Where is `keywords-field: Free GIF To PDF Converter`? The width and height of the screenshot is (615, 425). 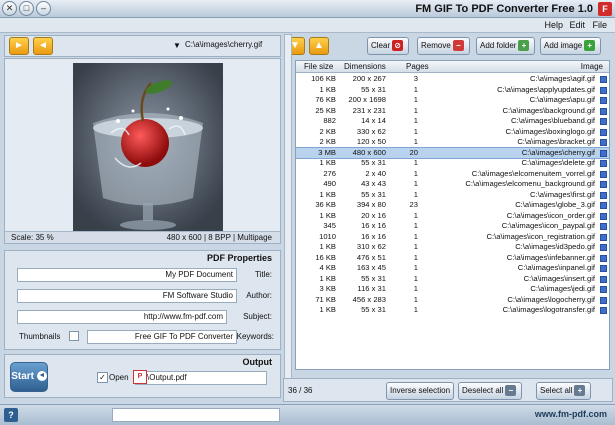
keywords-field: Free GIF To PDF Converter is located at coordinates (162, 337).